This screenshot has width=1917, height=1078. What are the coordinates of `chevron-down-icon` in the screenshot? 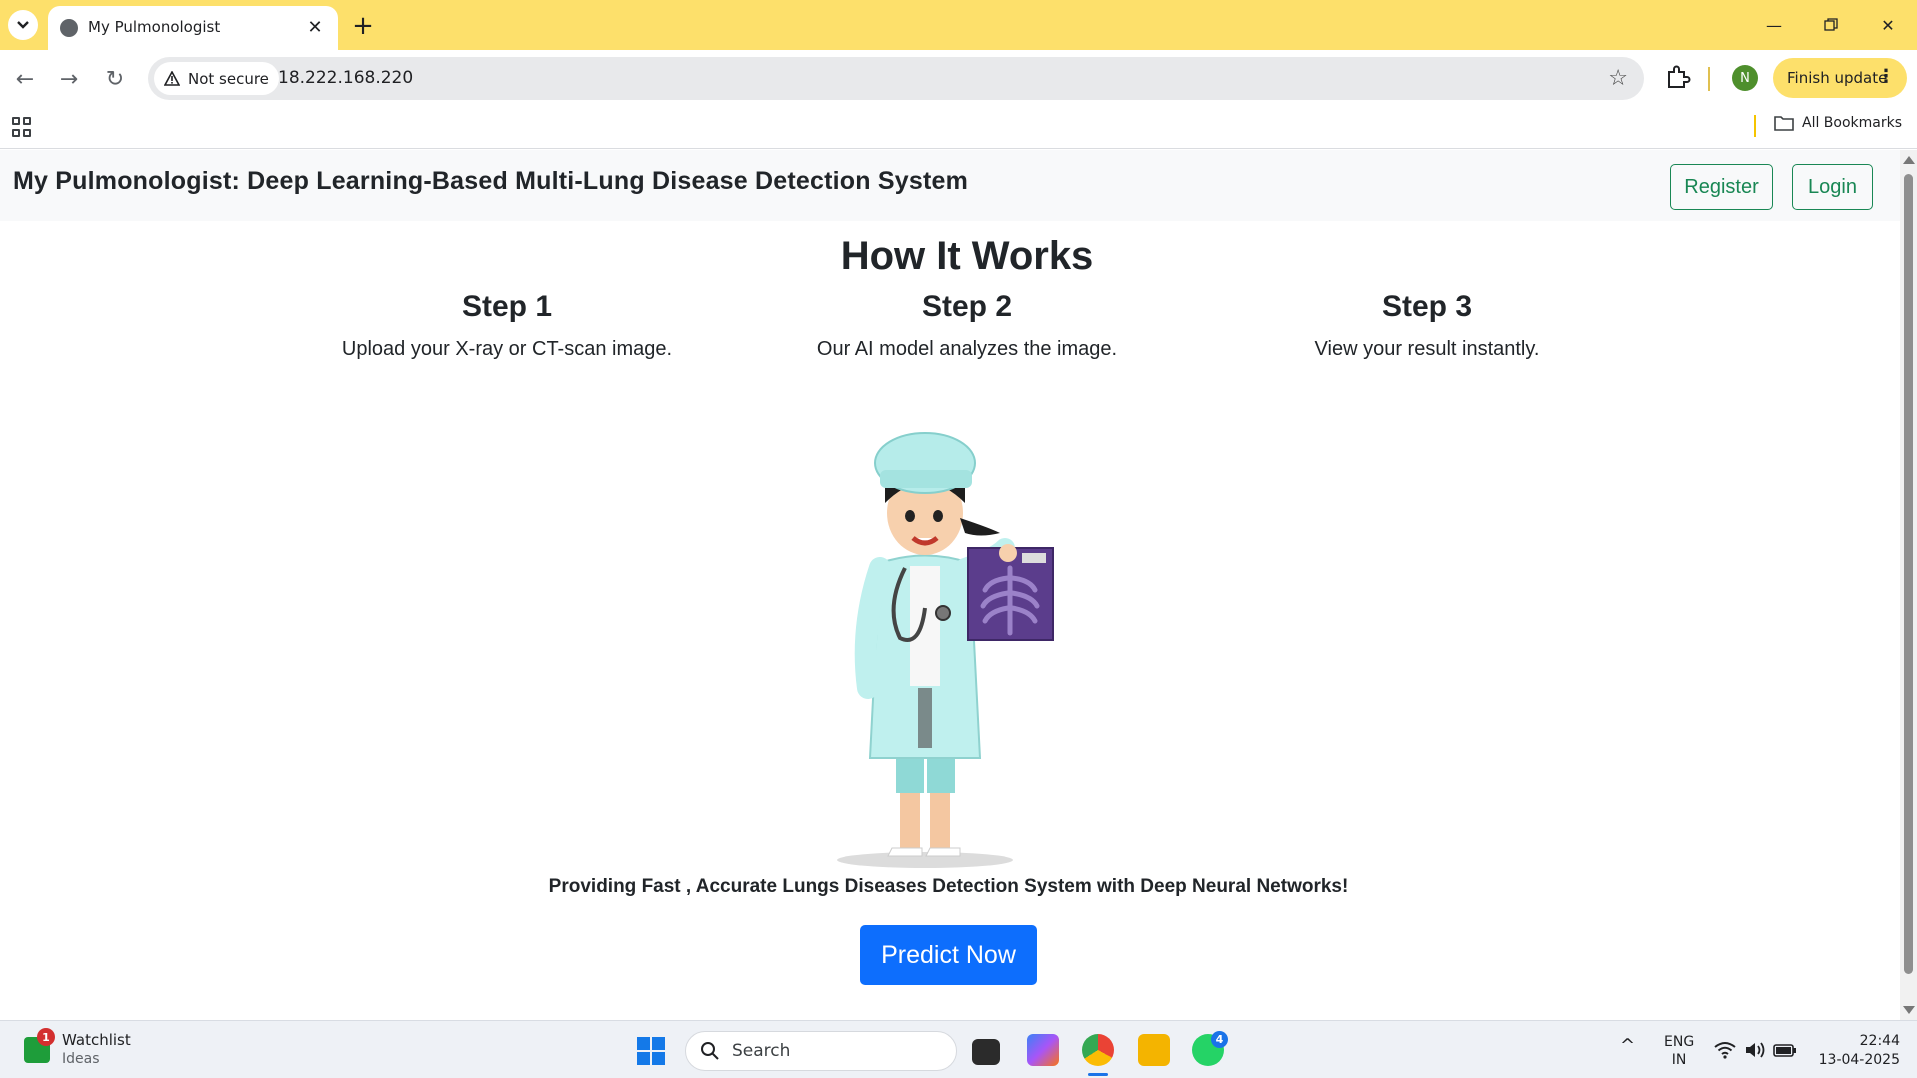 It's located at (23, 25).